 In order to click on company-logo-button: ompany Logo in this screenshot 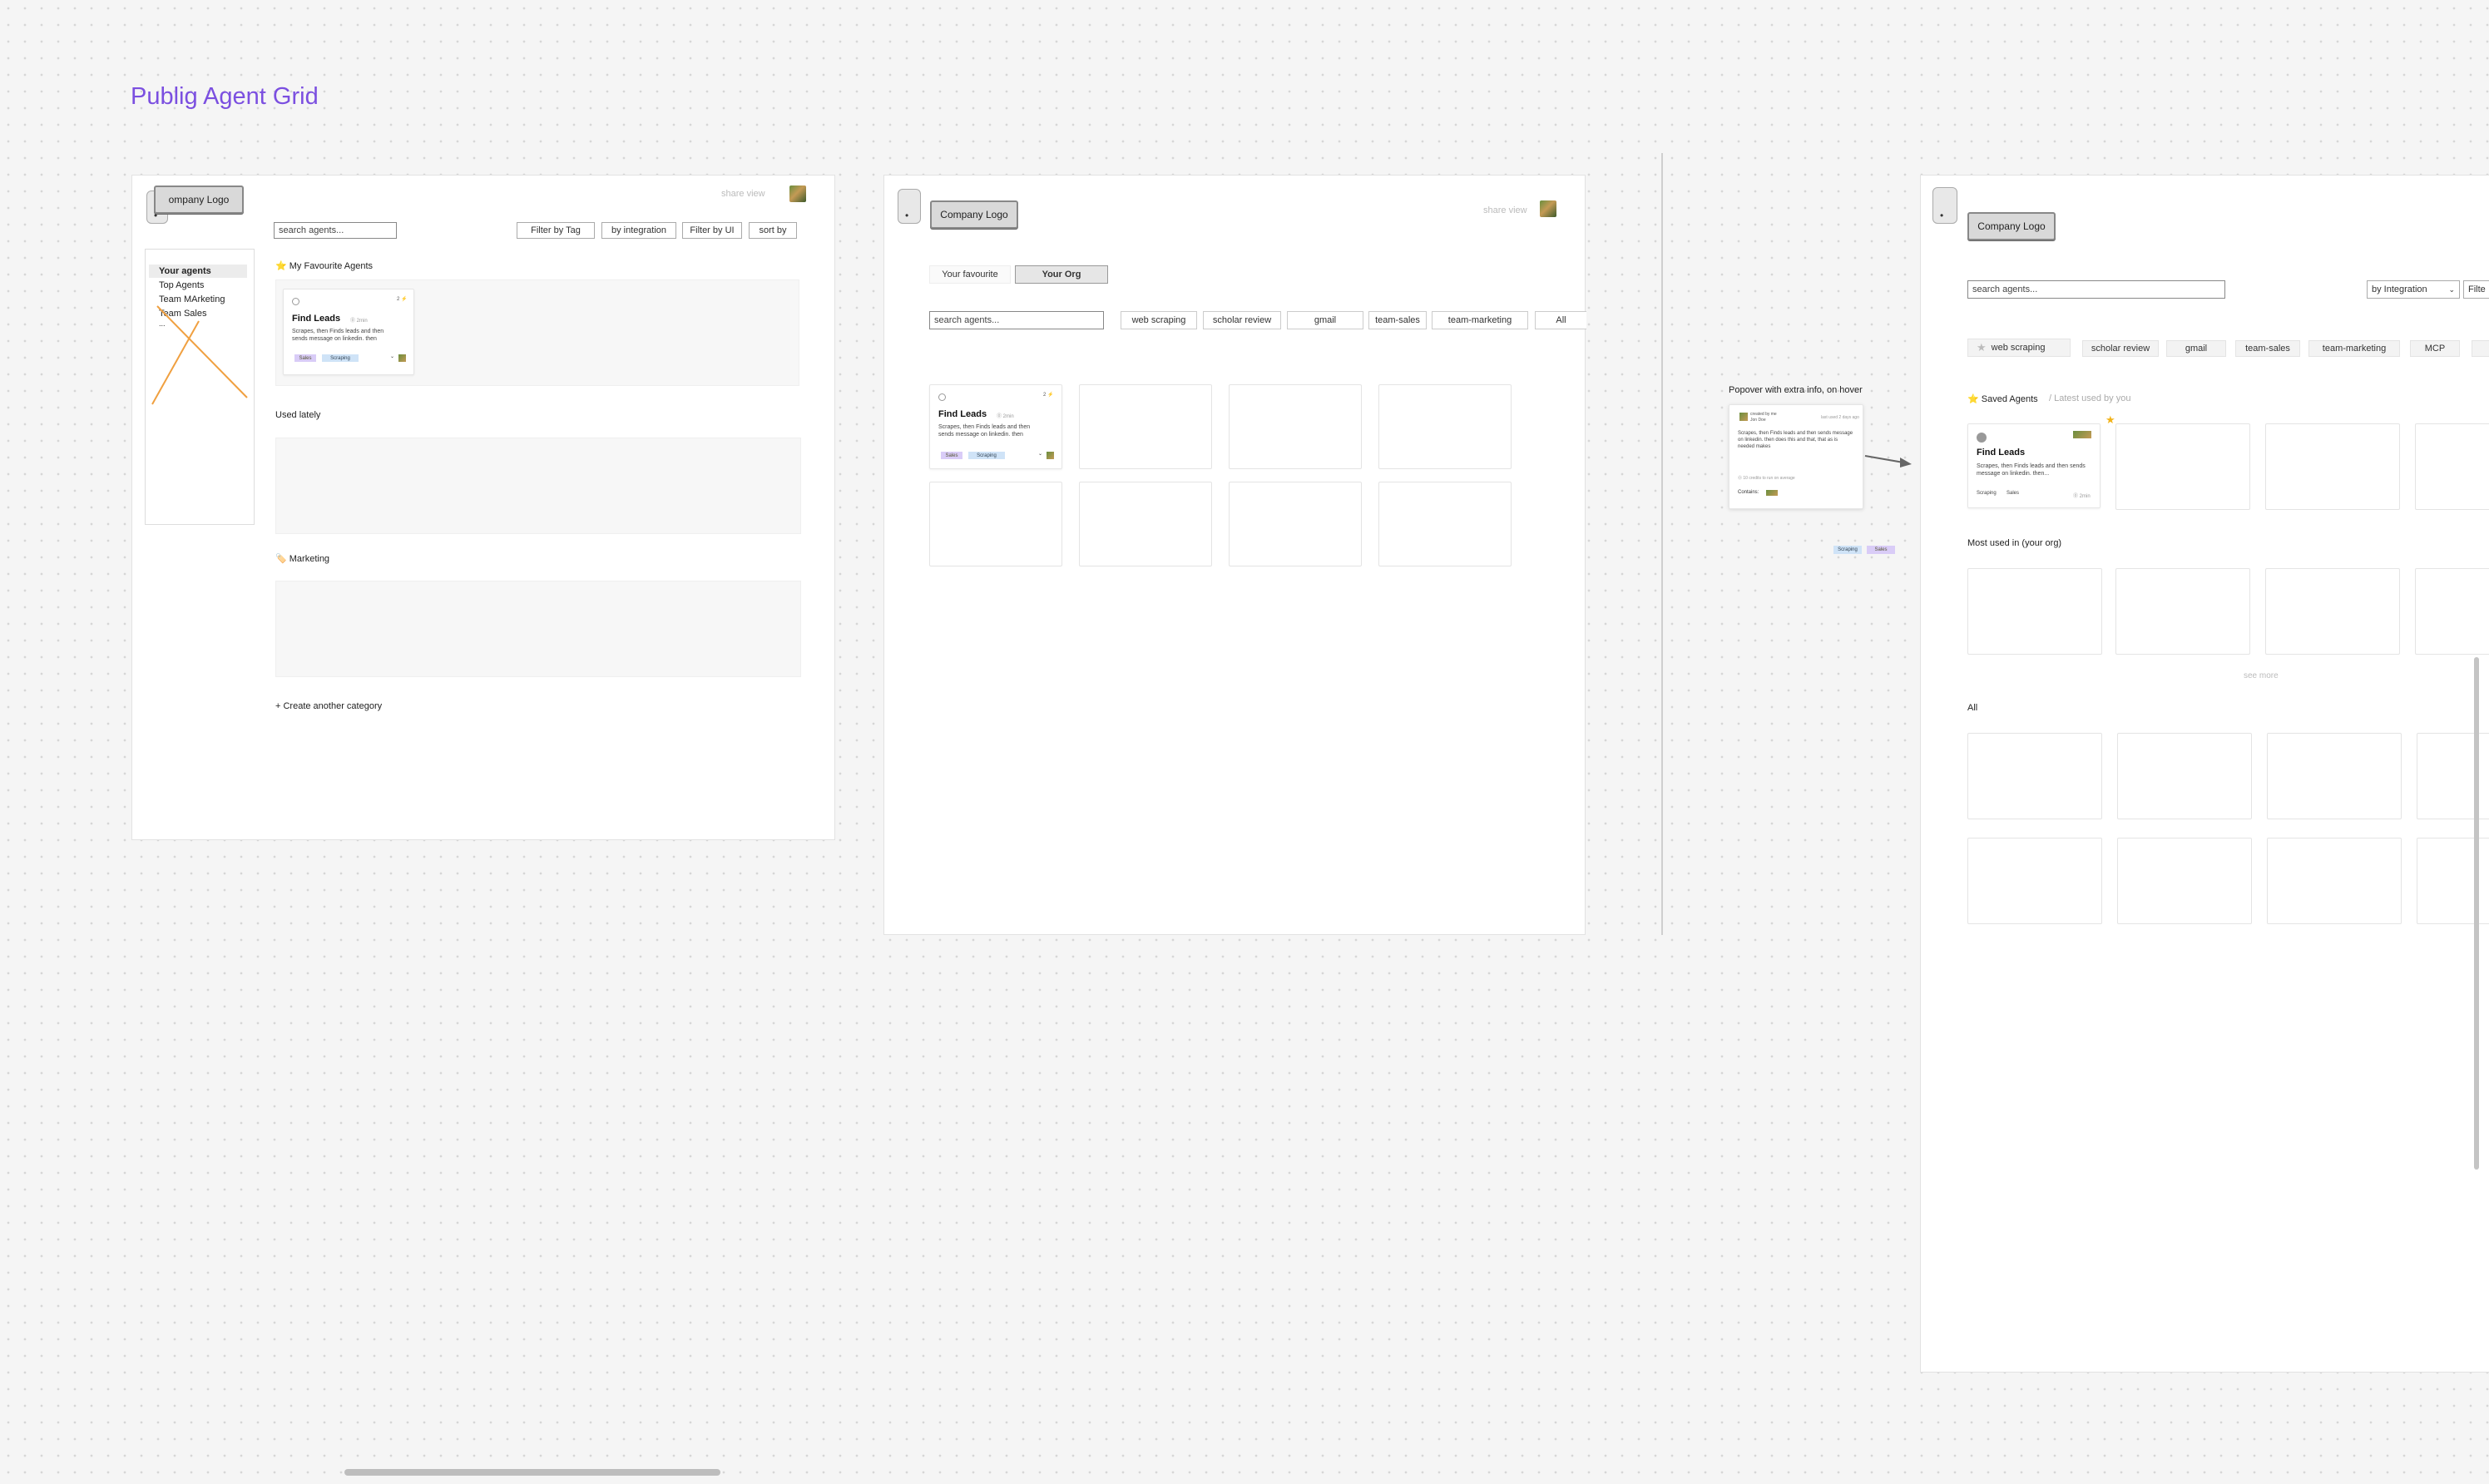, I will do `click(199, 200)`.